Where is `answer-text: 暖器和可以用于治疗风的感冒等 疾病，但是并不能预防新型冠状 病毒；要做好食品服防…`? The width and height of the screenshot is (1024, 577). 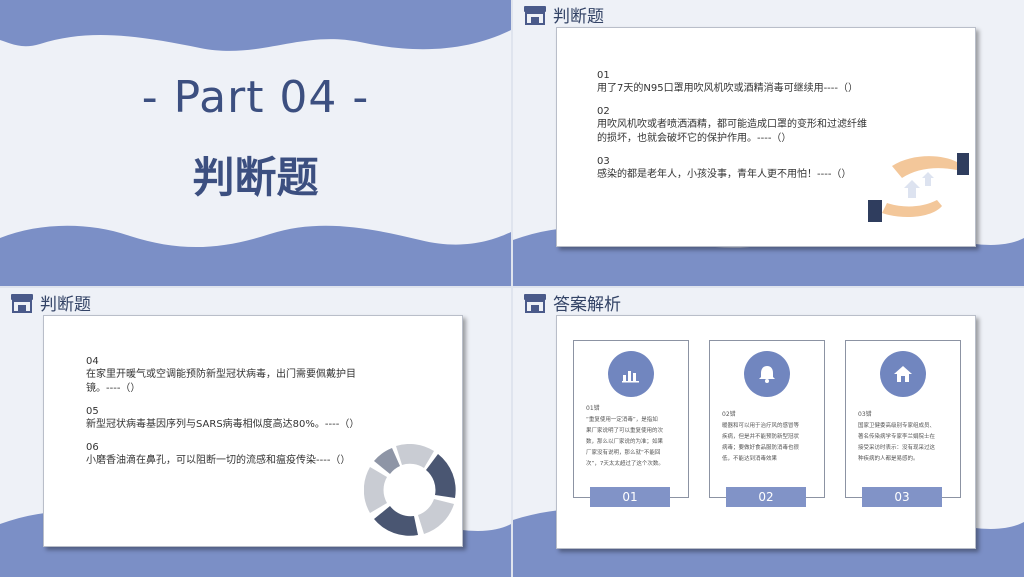 answer-text: 暖器和可以用于治疗风的感冒等 疾病，但是并不能预防新型冠状 病毒；要做好食品服防… is located at coordinates (761, 442).